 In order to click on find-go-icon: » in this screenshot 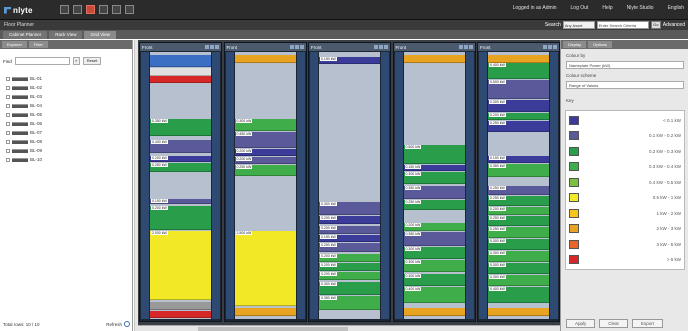, I will do `click(76, 61)`.